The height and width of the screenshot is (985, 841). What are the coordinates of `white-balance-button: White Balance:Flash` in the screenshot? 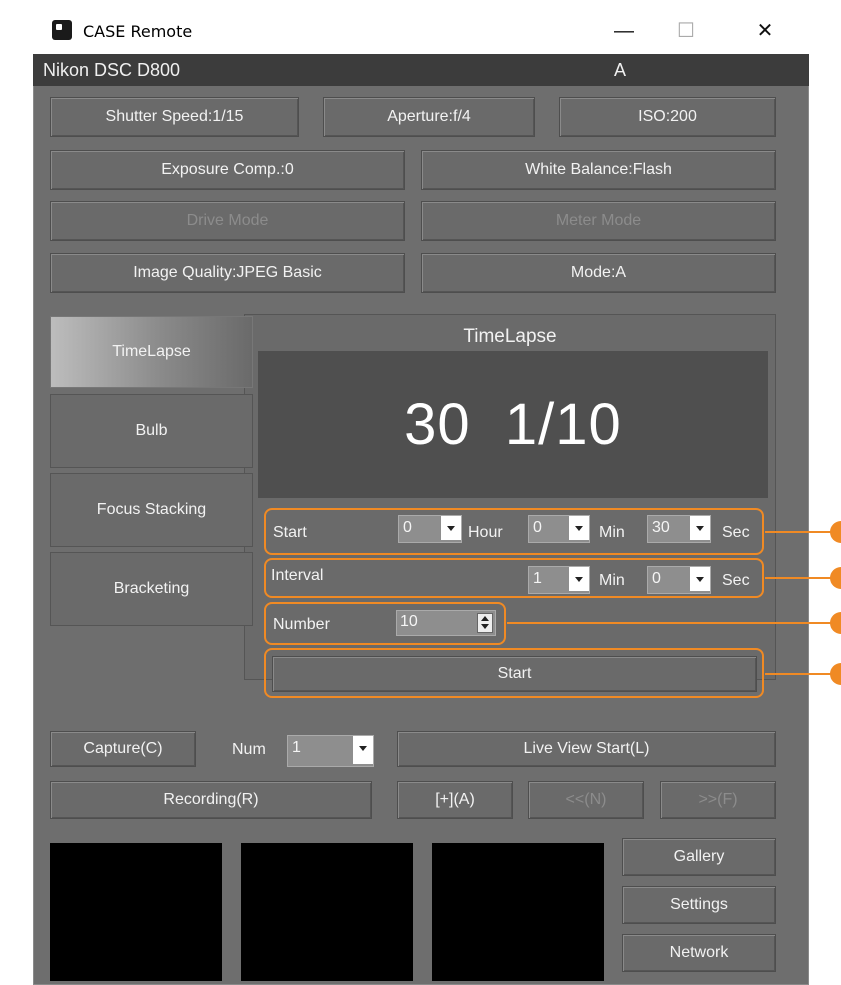 It's located at (598, 170).